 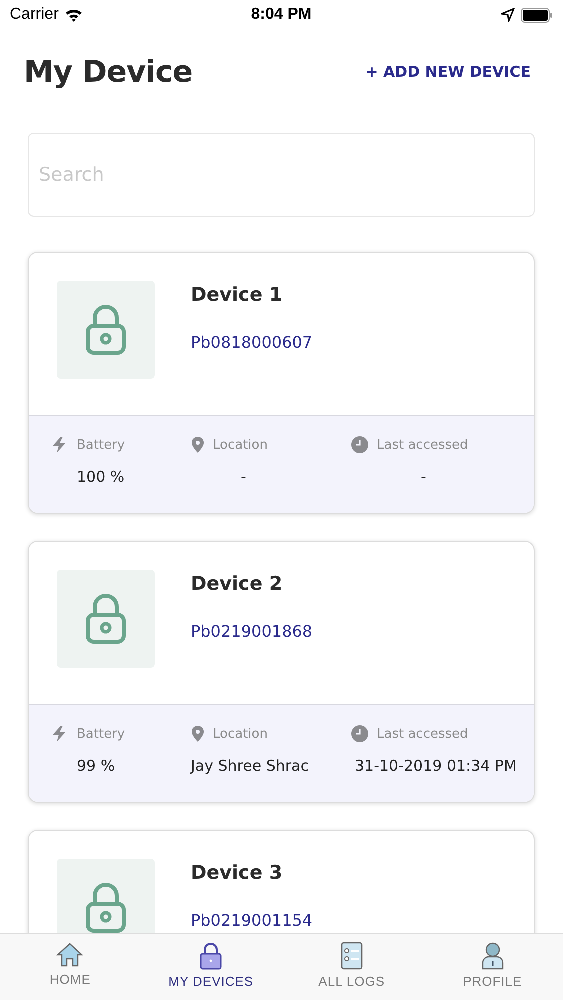 What do you see at coordinates (237, 873) in the screenshot?
I see `device-name: Device 3` at bounding box center [237, 873].